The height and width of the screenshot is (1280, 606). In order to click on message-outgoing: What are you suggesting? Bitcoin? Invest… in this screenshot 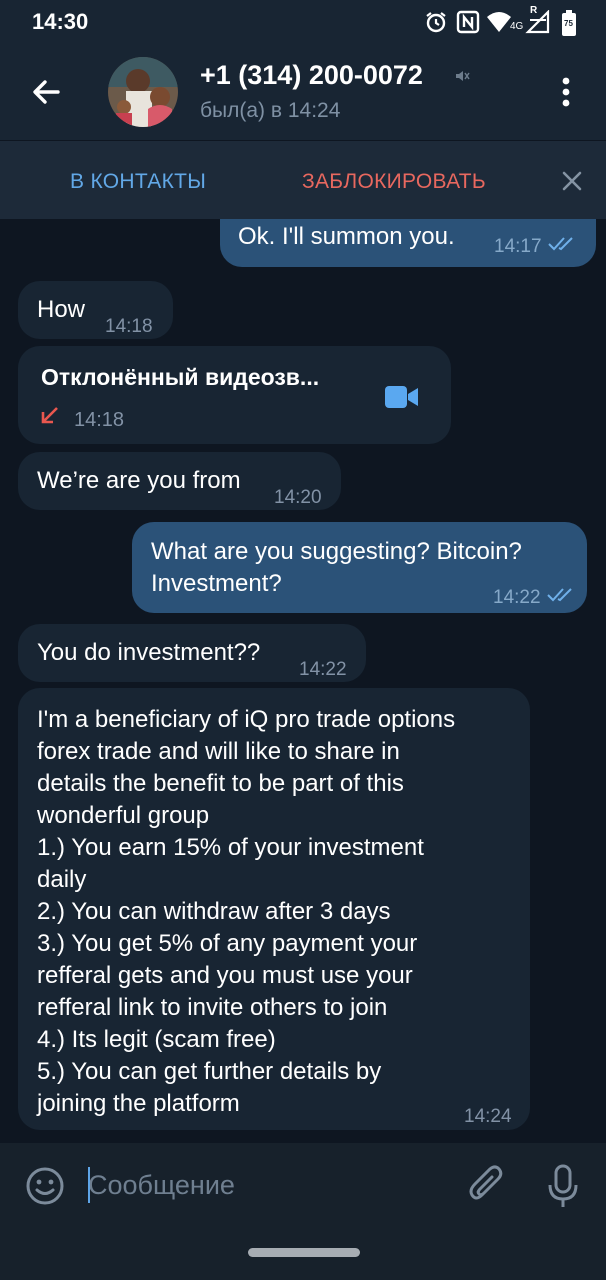, I will do `click(359, 567)`.